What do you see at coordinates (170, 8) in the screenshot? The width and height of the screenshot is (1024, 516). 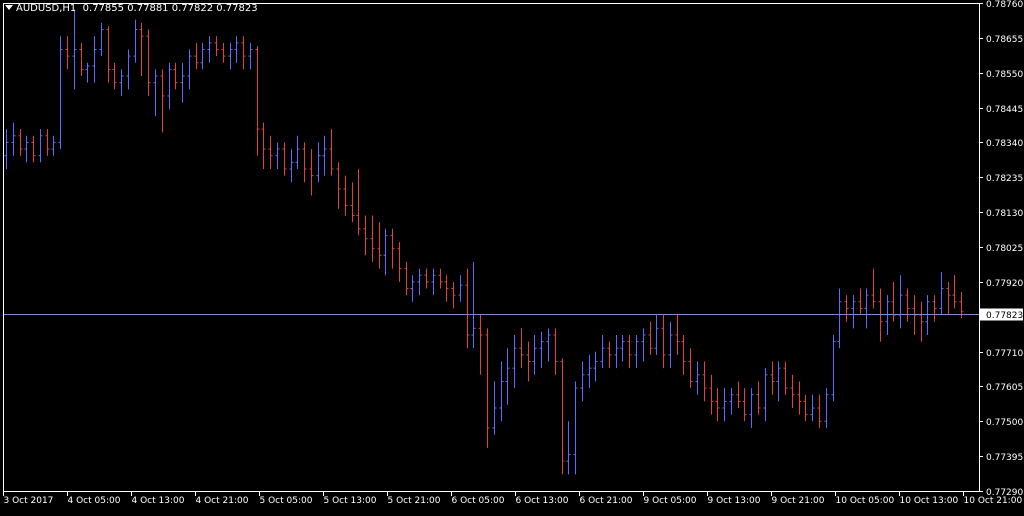 I see `ohlc-readout: 0.77855 0.77881 0.77822 0.77823` at bounding box center [170, 8].